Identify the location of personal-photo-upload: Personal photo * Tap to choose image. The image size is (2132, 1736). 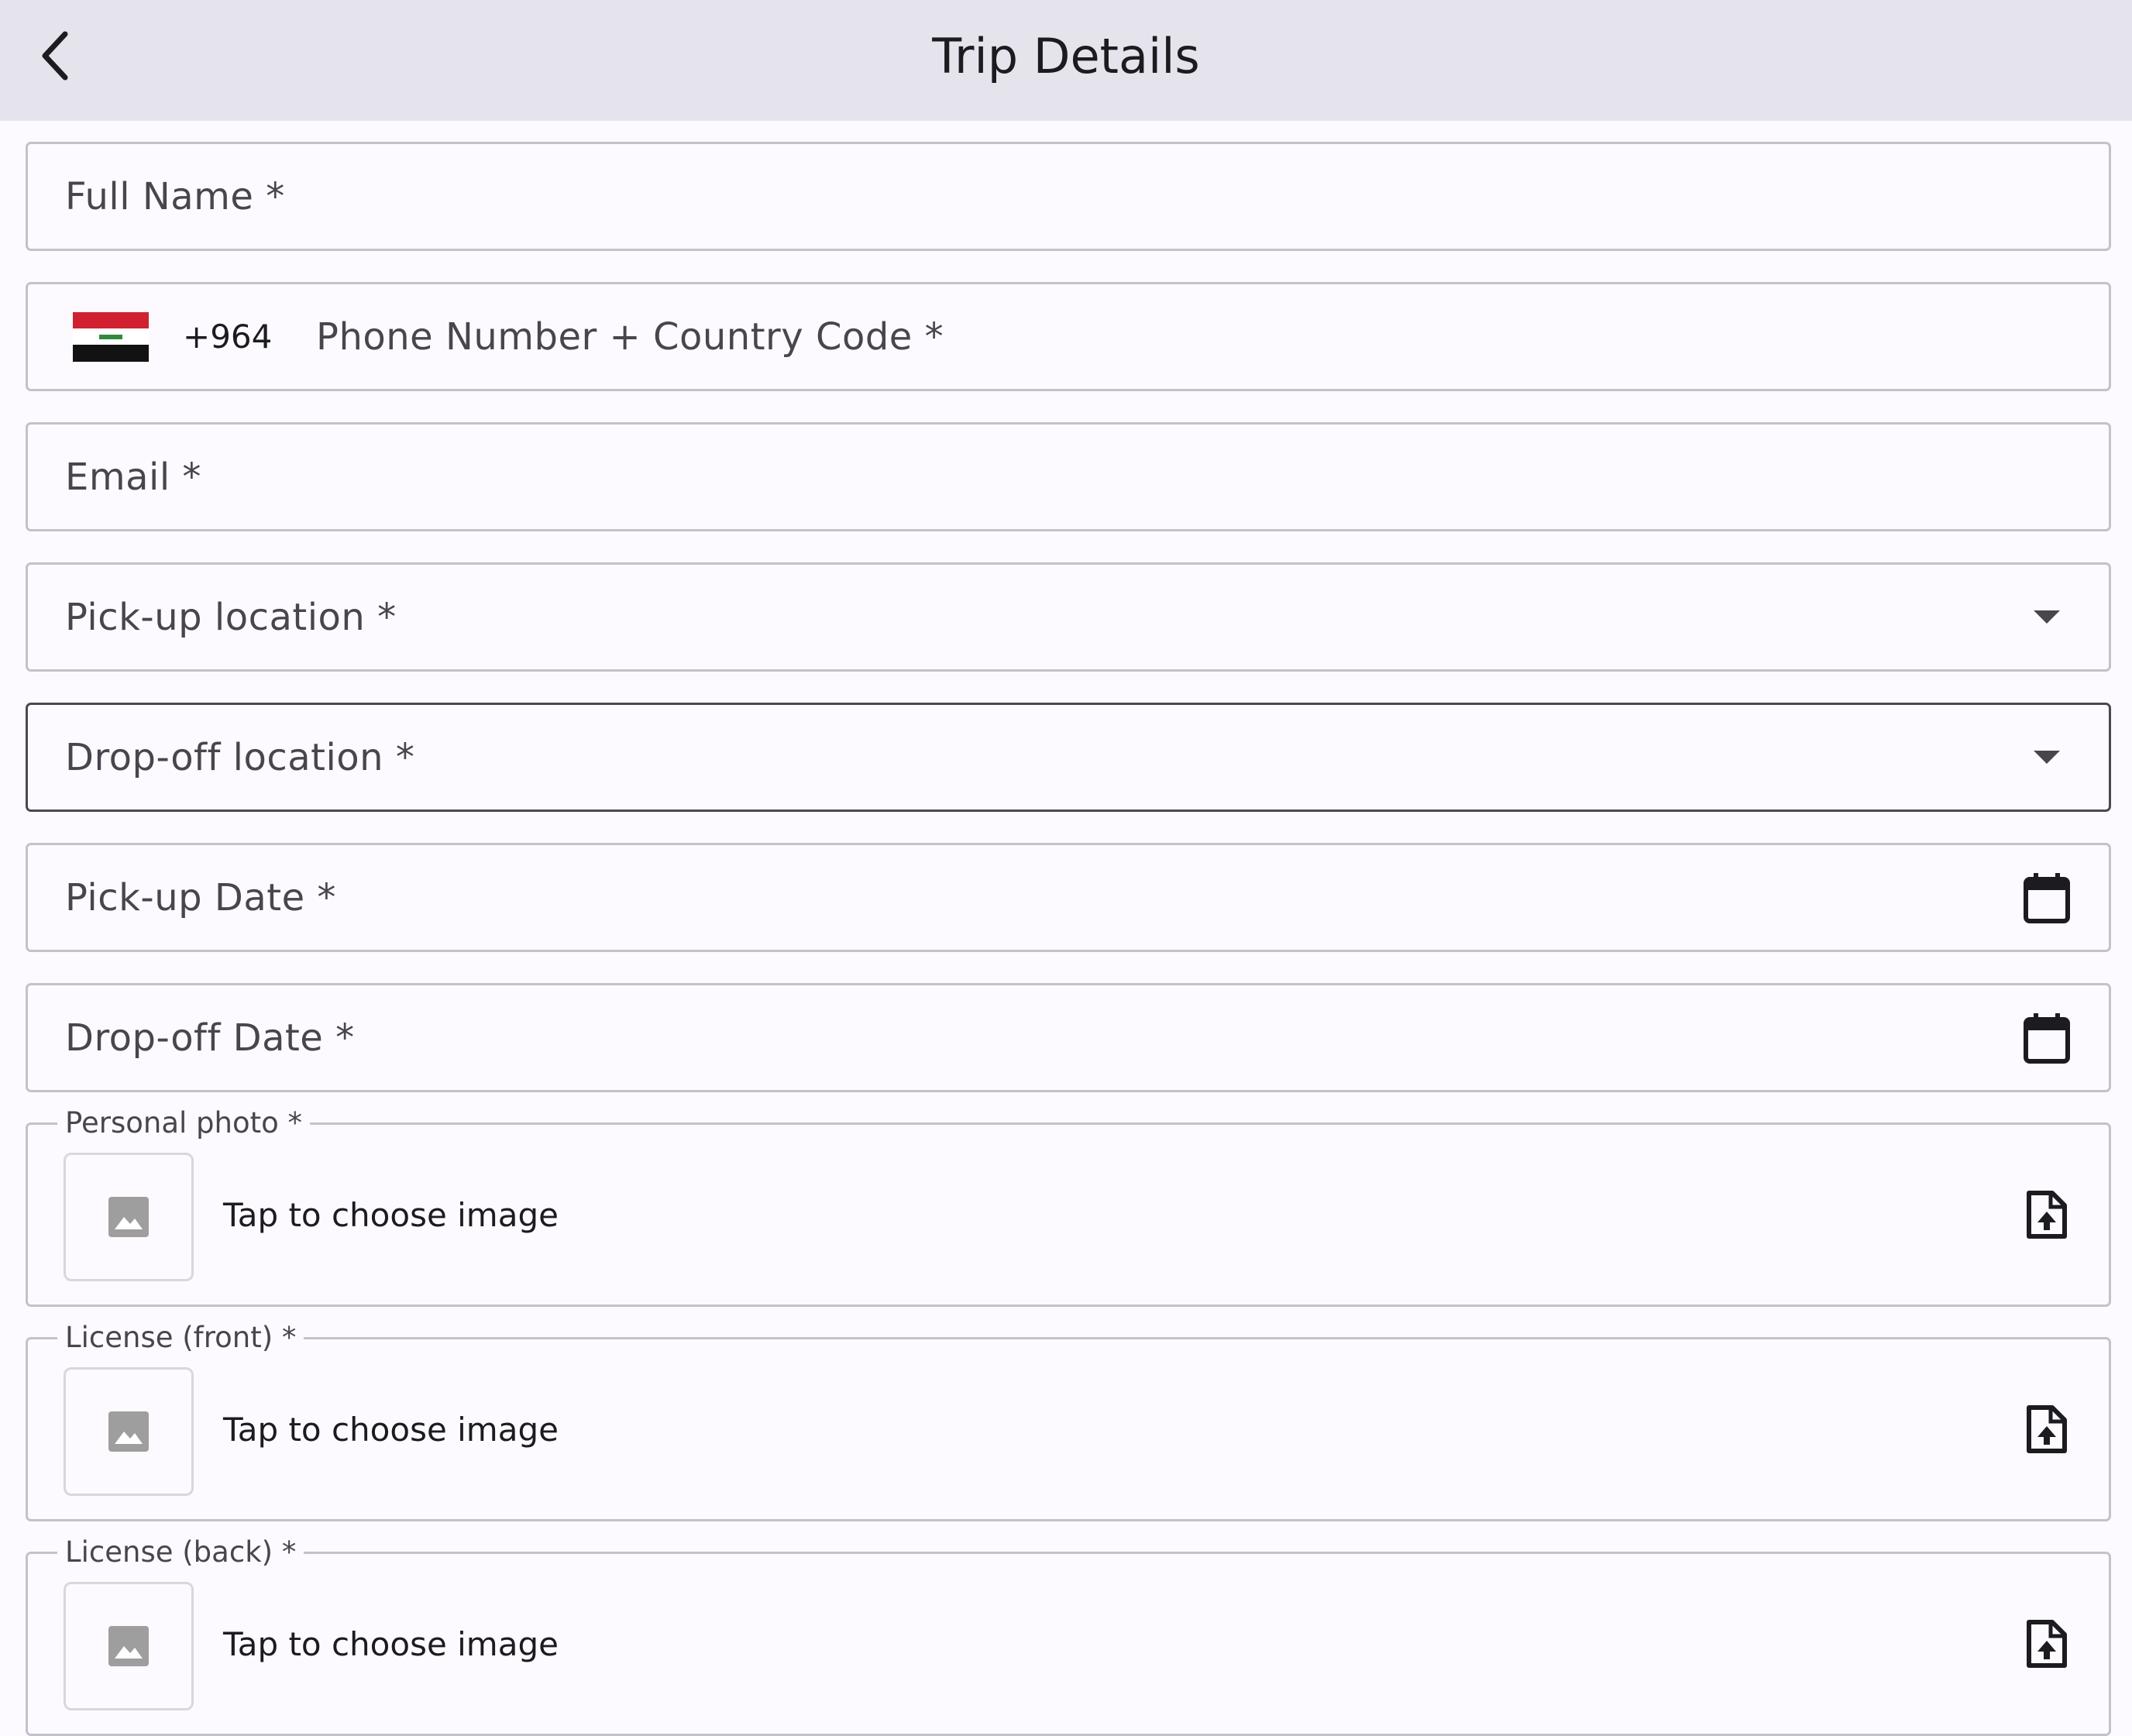
(1068, 1206).